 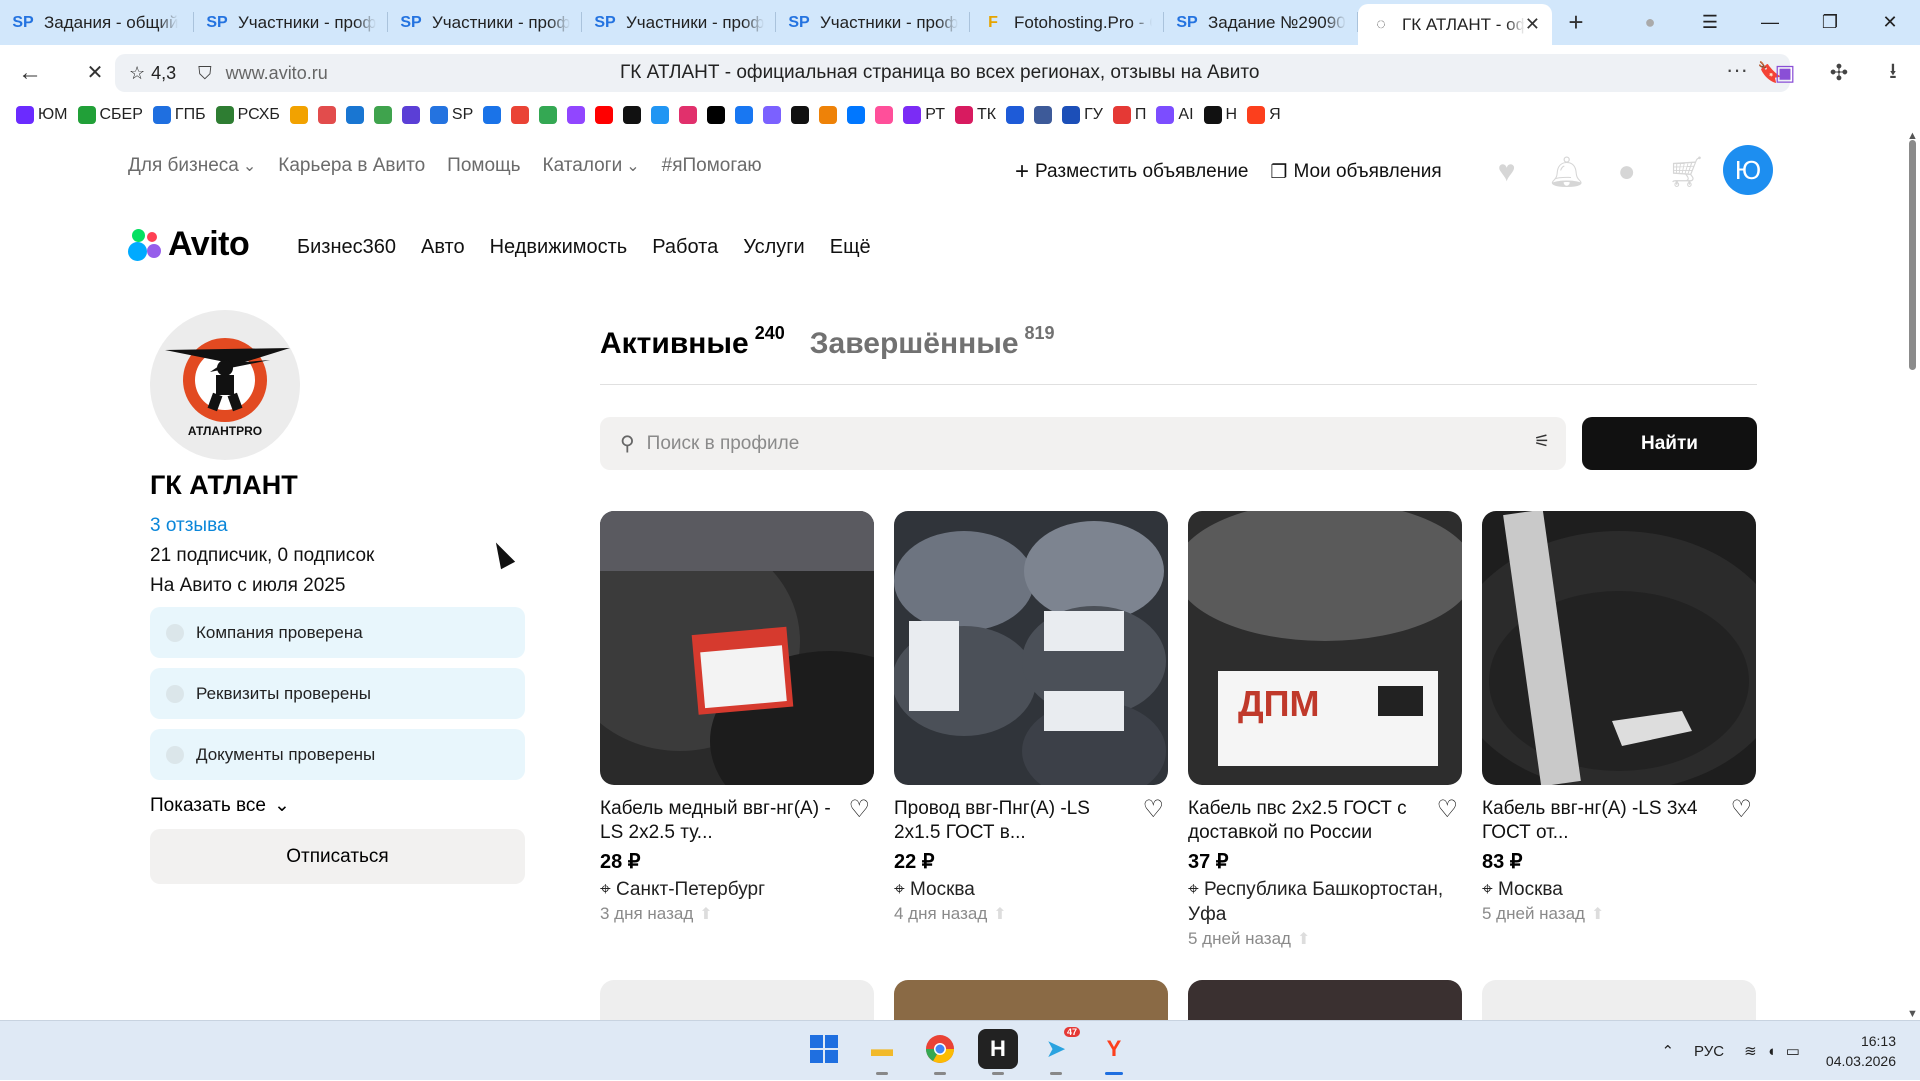 What do you see at coordinates (1890, 22) in the screenshot?
I see `close-window-button: ✕` at bounding box center [1890, 22].